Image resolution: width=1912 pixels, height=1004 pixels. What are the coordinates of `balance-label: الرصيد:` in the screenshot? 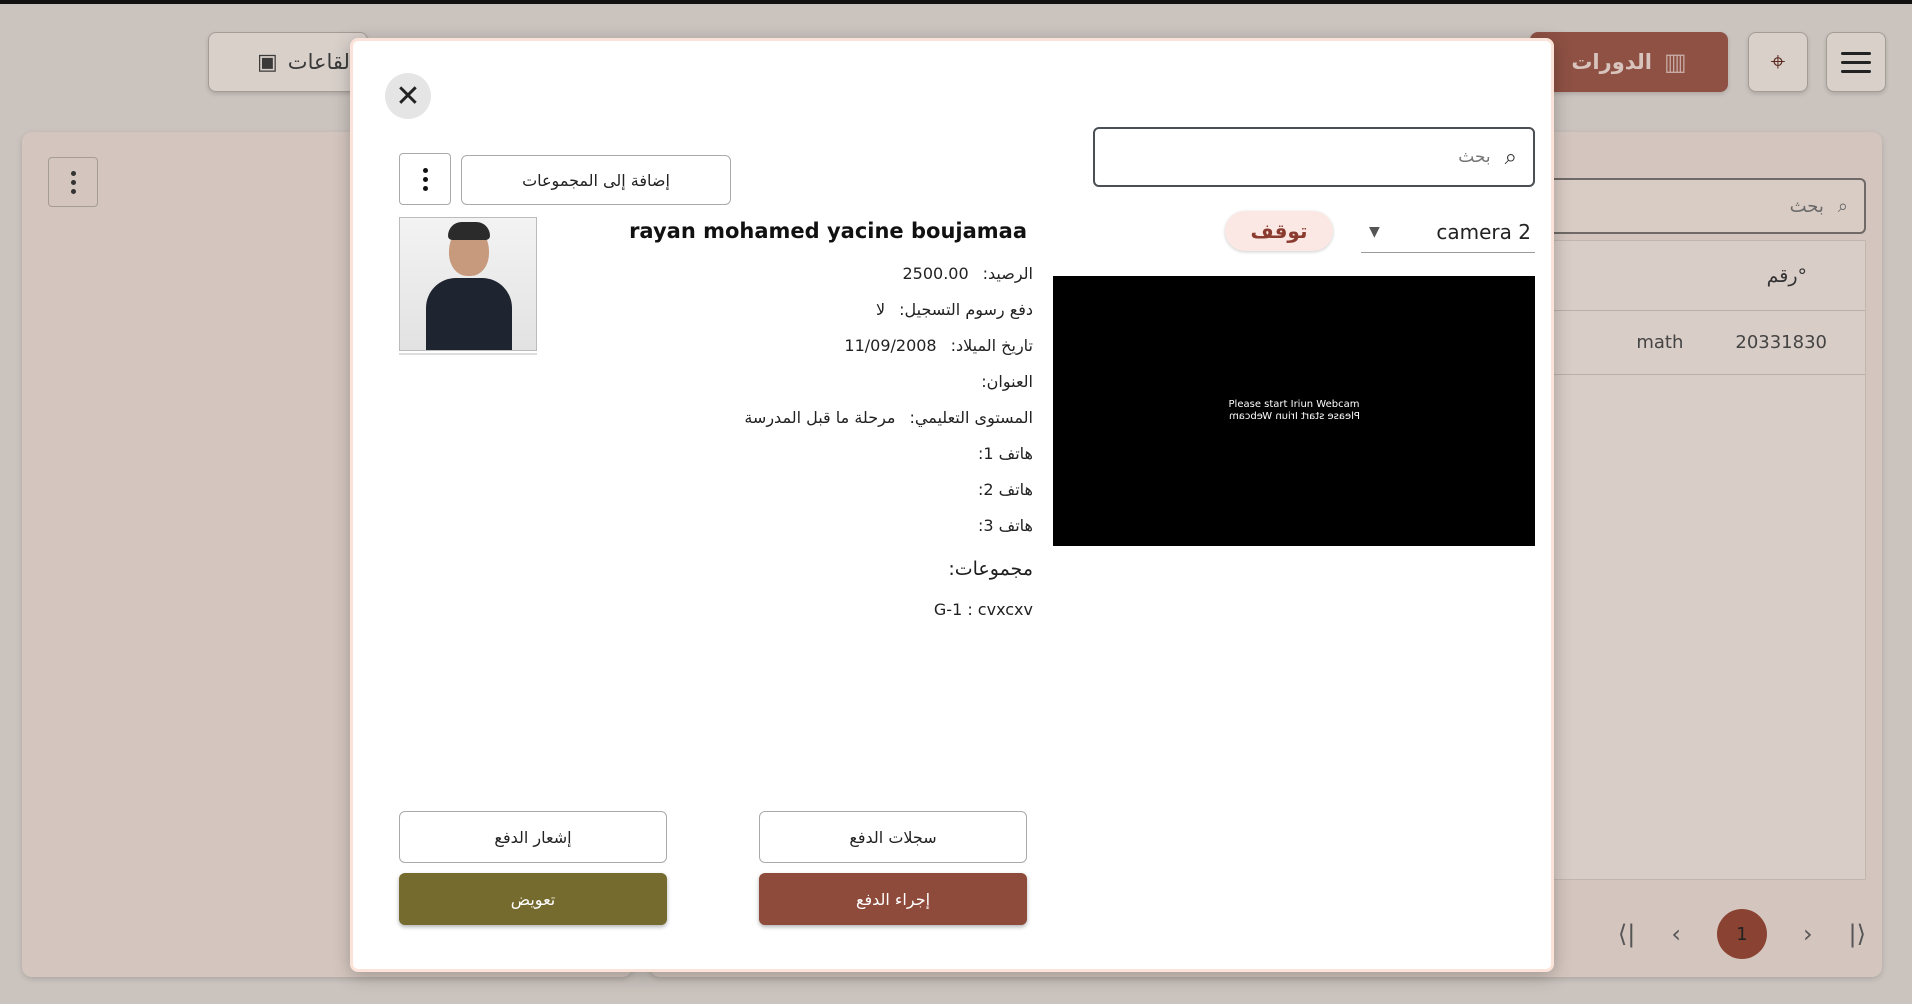 It's located at (1007, 273).